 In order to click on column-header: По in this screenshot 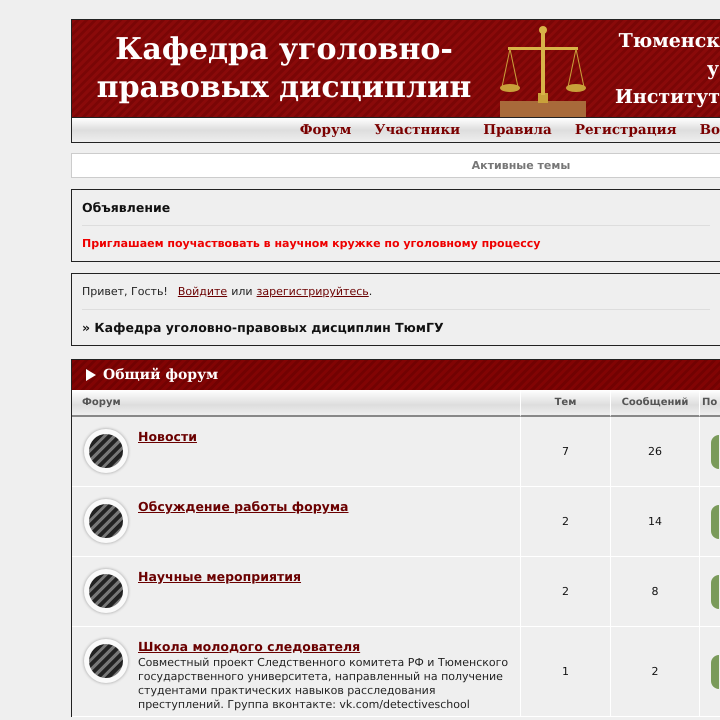, I will do `click(710, 403)`.